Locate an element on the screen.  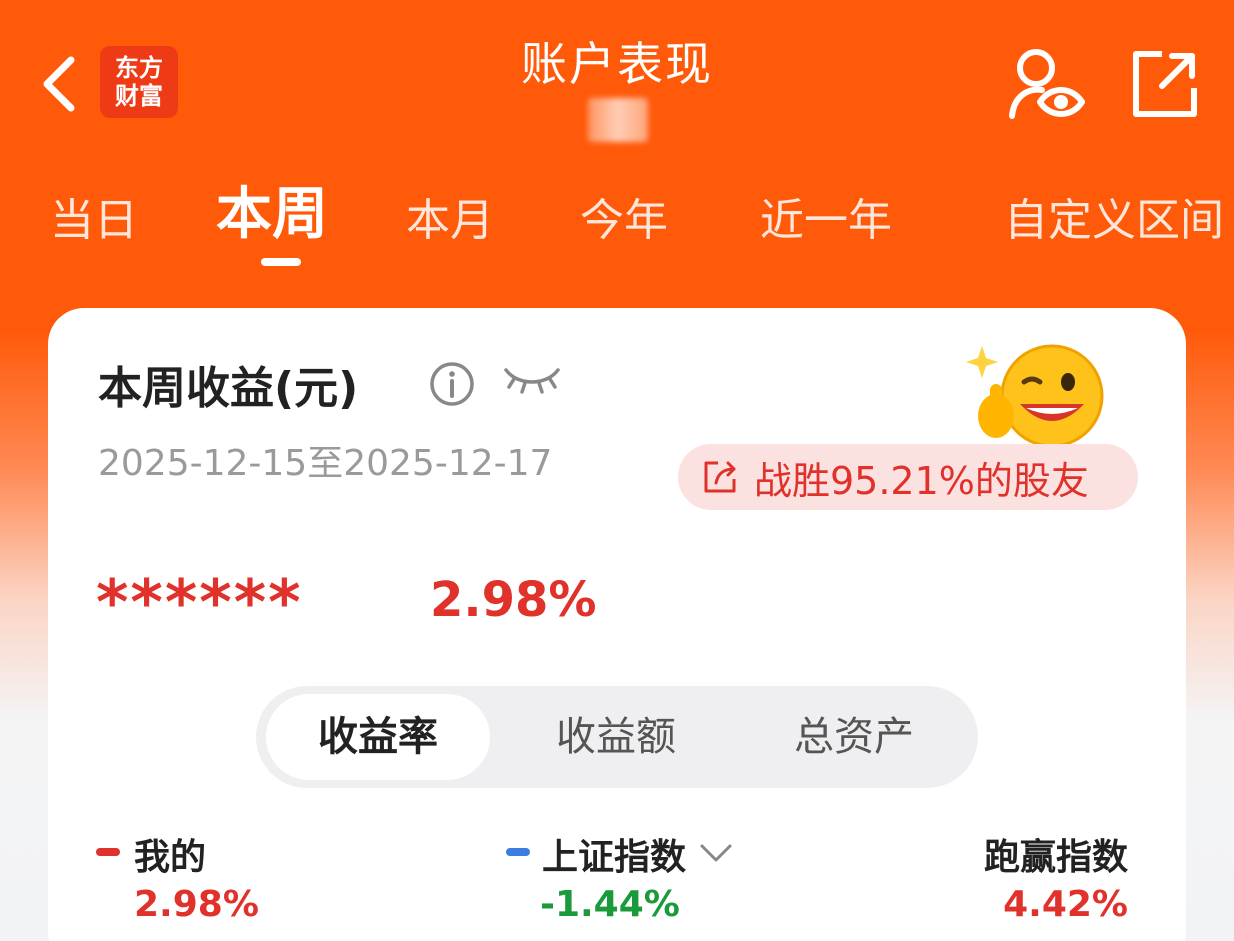
tab-last-year: 近一年 is located at coordinates (826, 221).